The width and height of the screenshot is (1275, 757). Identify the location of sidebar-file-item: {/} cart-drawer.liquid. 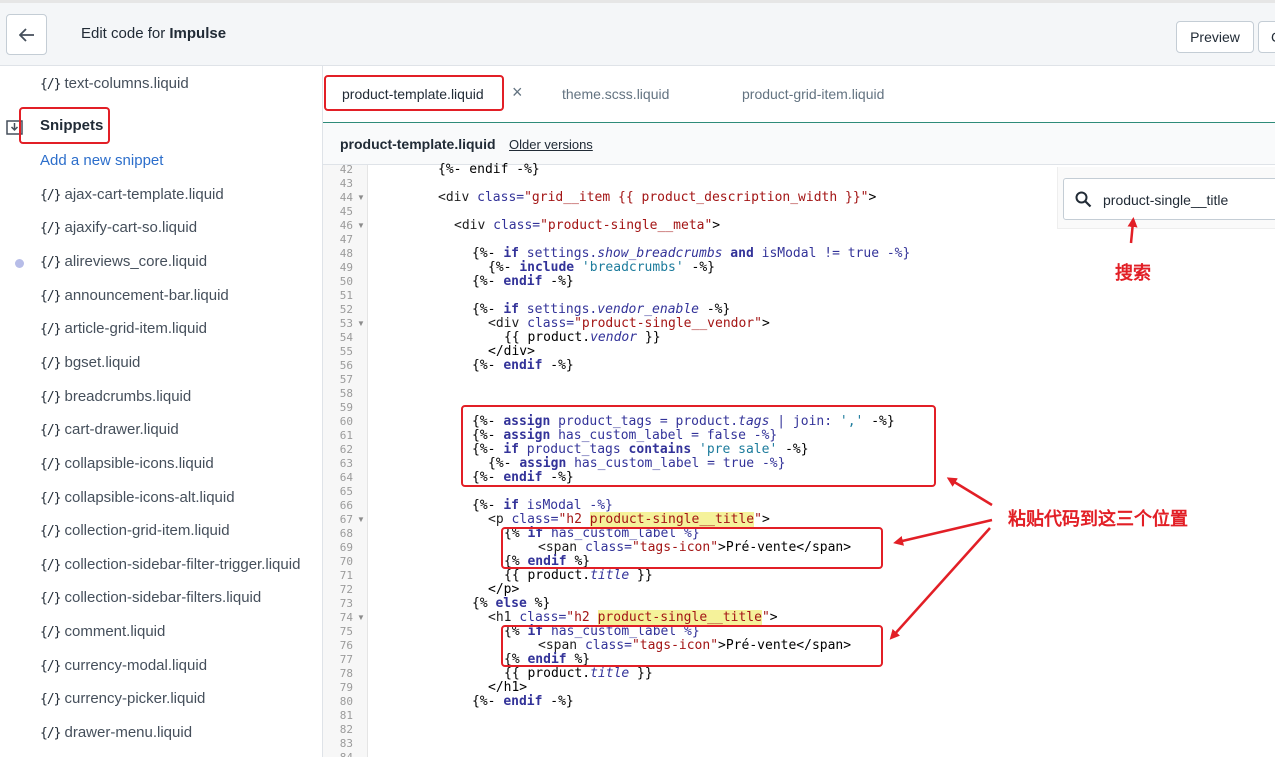
(109, 429).